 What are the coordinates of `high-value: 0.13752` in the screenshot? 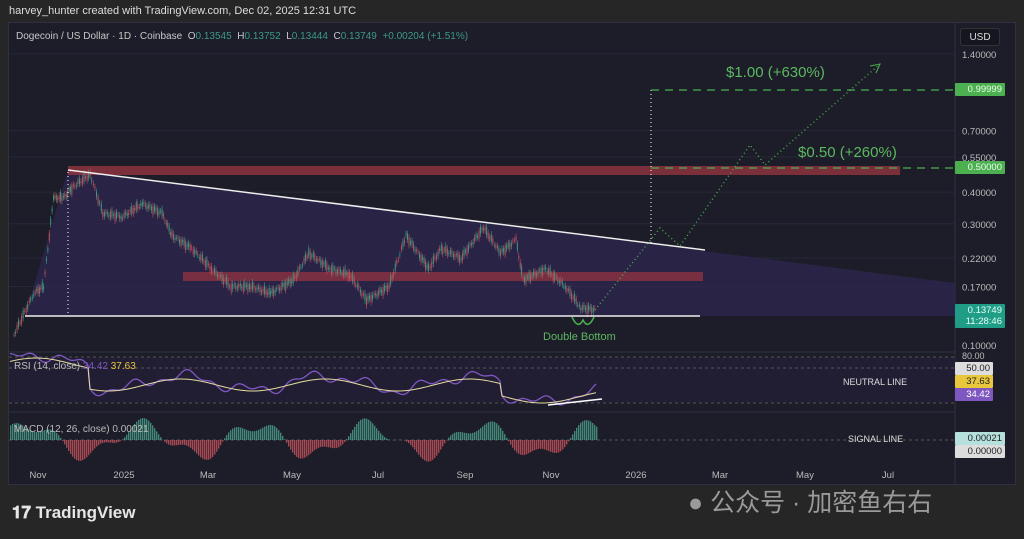 It's located at (262, 36).